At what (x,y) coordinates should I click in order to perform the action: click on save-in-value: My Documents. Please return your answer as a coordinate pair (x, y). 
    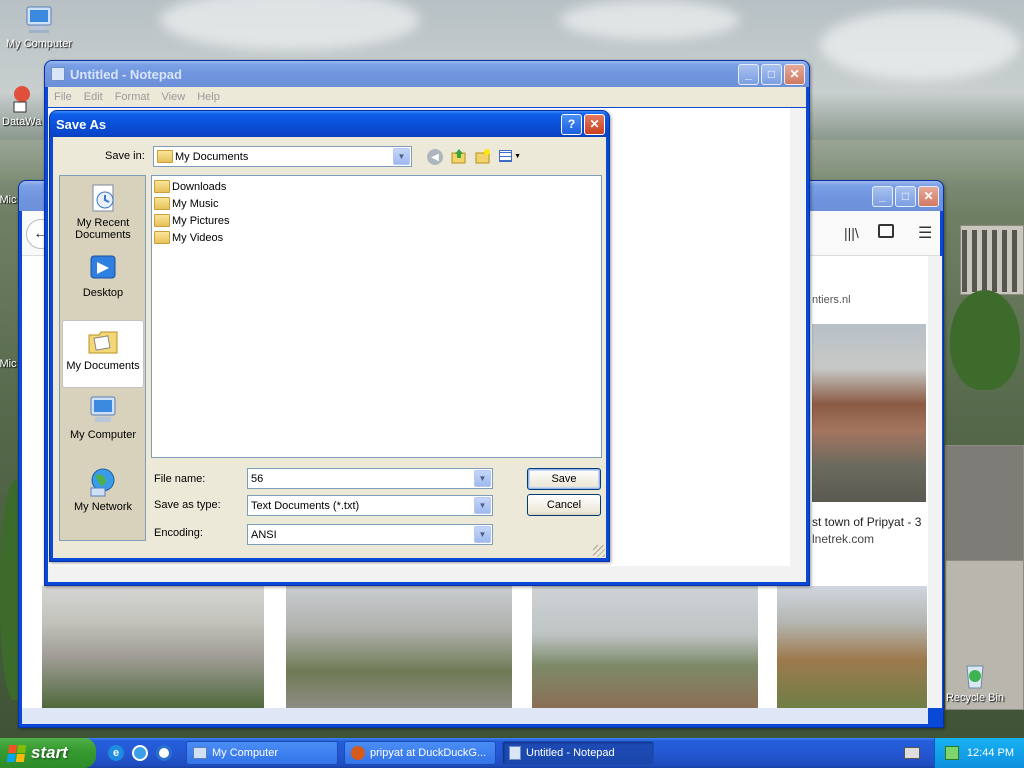
    Looking at the image, I should click on (212, 156).